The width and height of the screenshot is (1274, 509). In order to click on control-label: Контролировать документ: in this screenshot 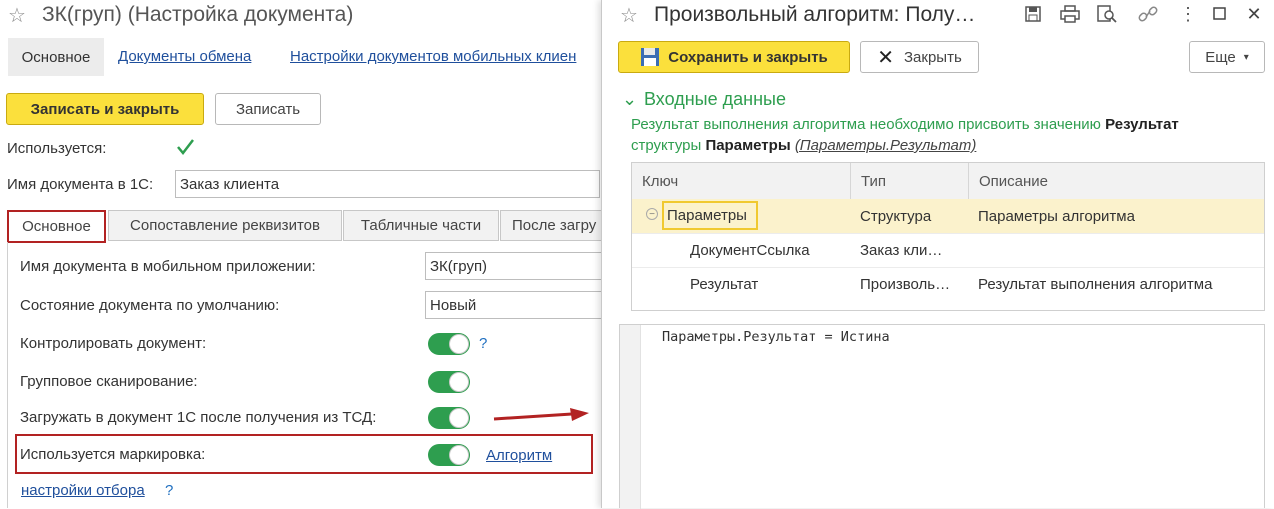, I will do `click(113, 343)`.